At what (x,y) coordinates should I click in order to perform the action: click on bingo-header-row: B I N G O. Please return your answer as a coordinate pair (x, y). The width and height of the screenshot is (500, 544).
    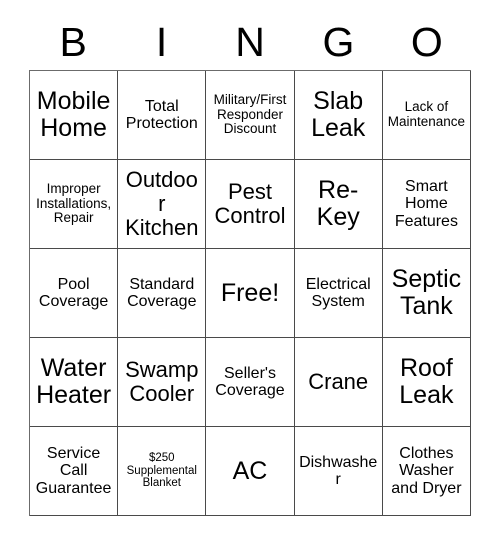
    Looking at the image, I should click on (250, 42).